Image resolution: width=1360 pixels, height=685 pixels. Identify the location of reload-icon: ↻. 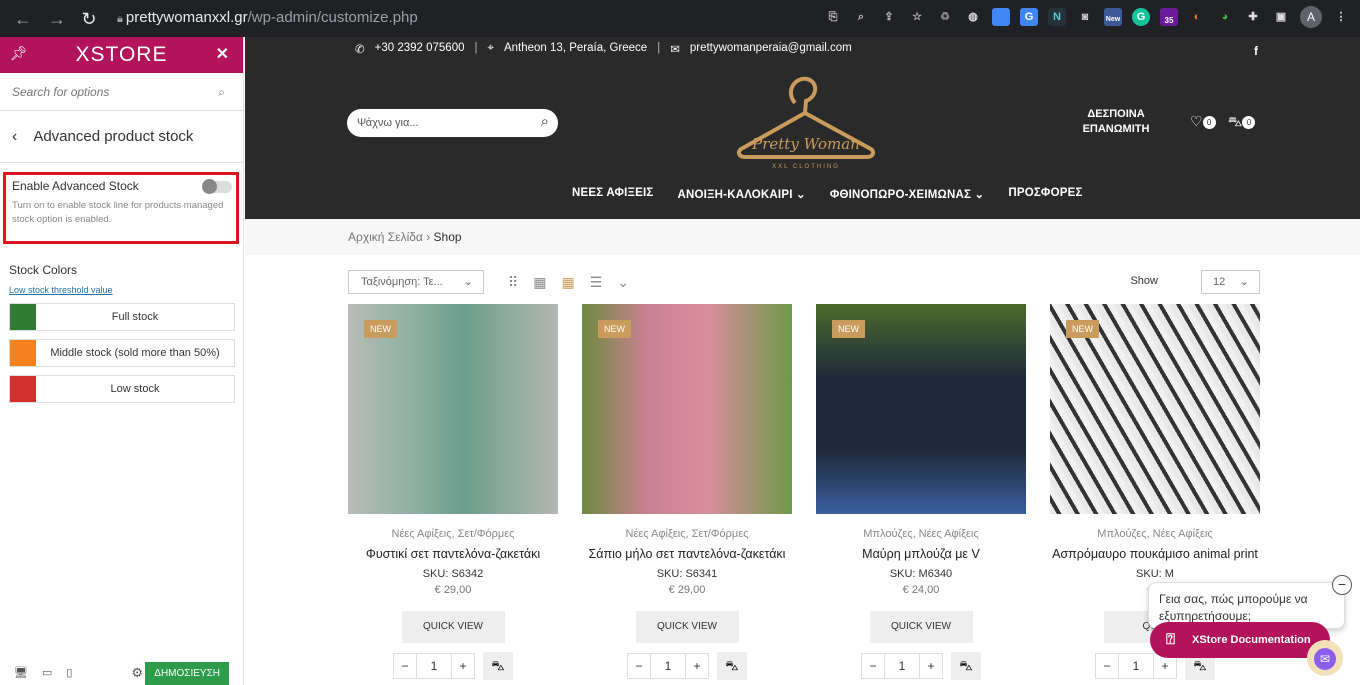
(89, 19).